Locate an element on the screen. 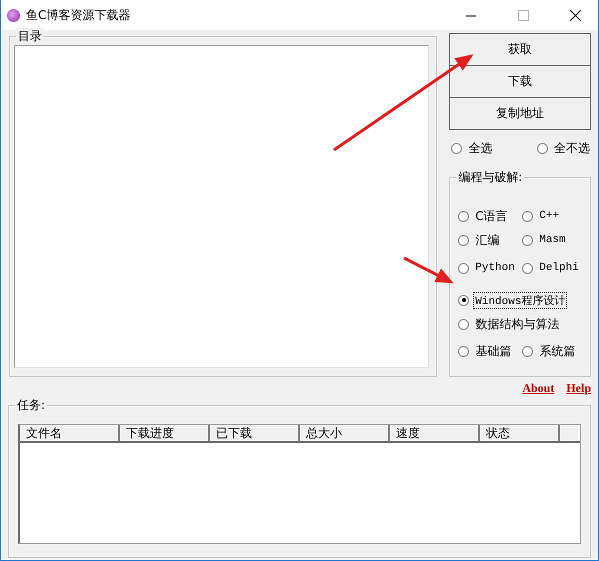  radio-label: 全选 is located at coordinates (480, 148).